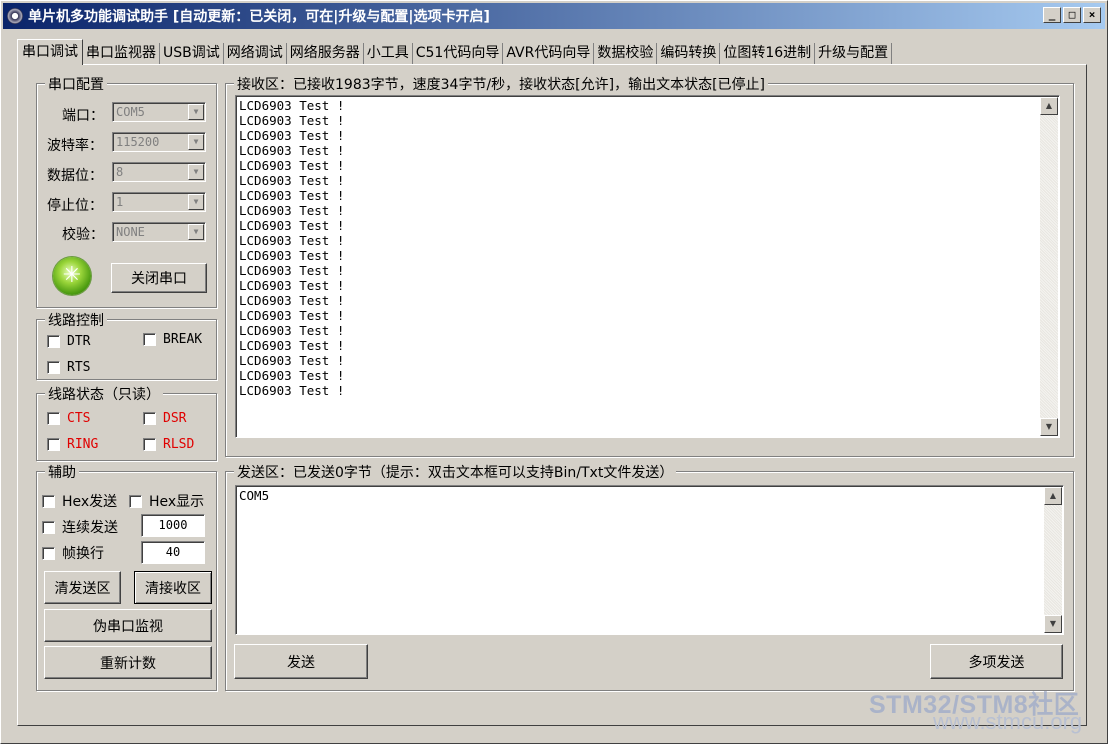 The width and height of the screenshot is (1108, 744). What do you see at coordinates (626, 54) in the screenshot?
I see `tab-checksum: 数据校验` at bounding box center [626, 54].